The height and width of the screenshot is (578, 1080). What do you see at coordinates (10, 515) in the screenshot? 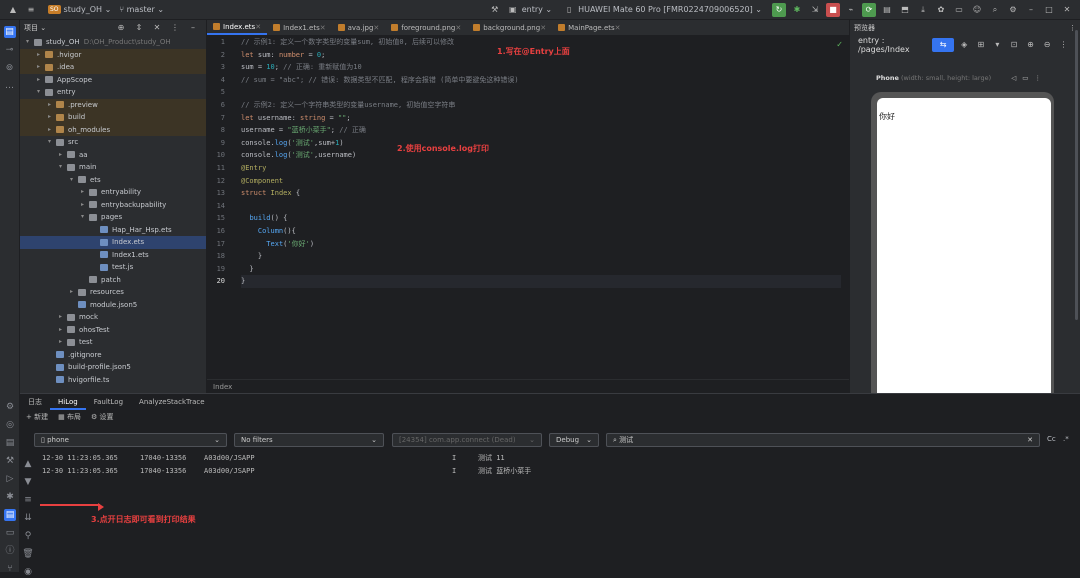
I see `log-icon: ▤` at bounding box center [10, 515].